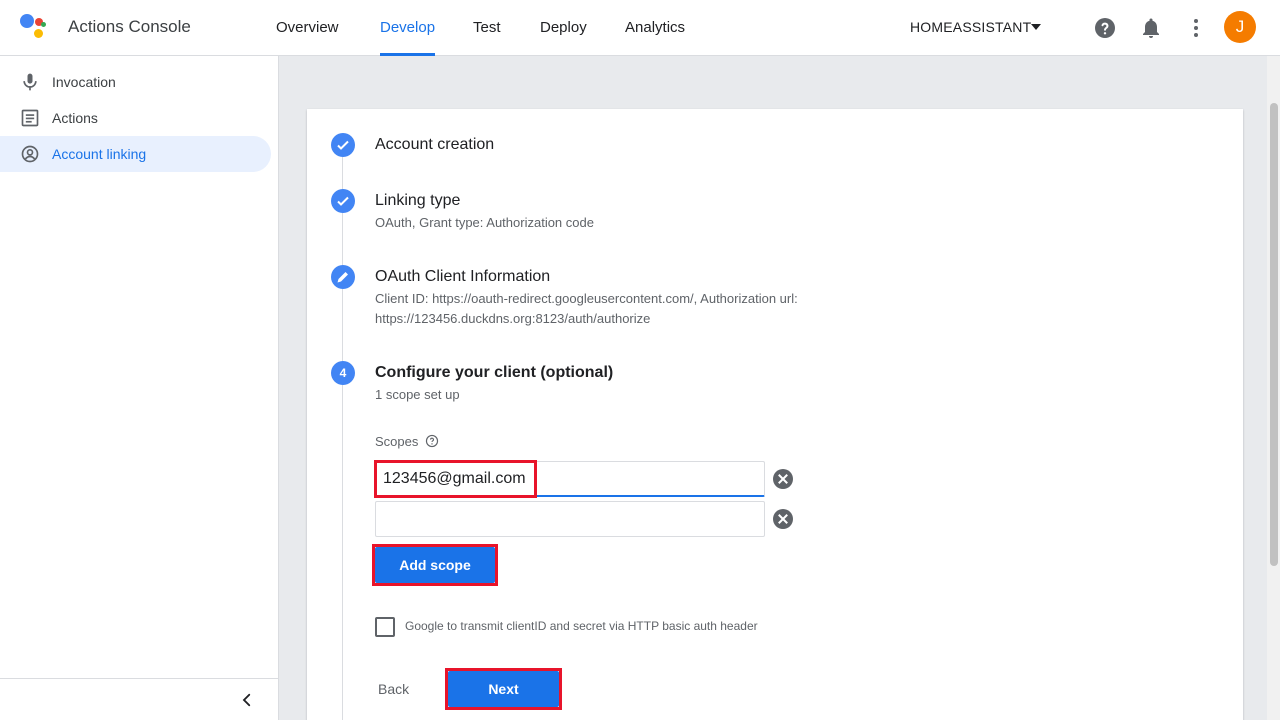 The image size is (1280, 720). I want to click on back-button: Back, so click(393, 689).